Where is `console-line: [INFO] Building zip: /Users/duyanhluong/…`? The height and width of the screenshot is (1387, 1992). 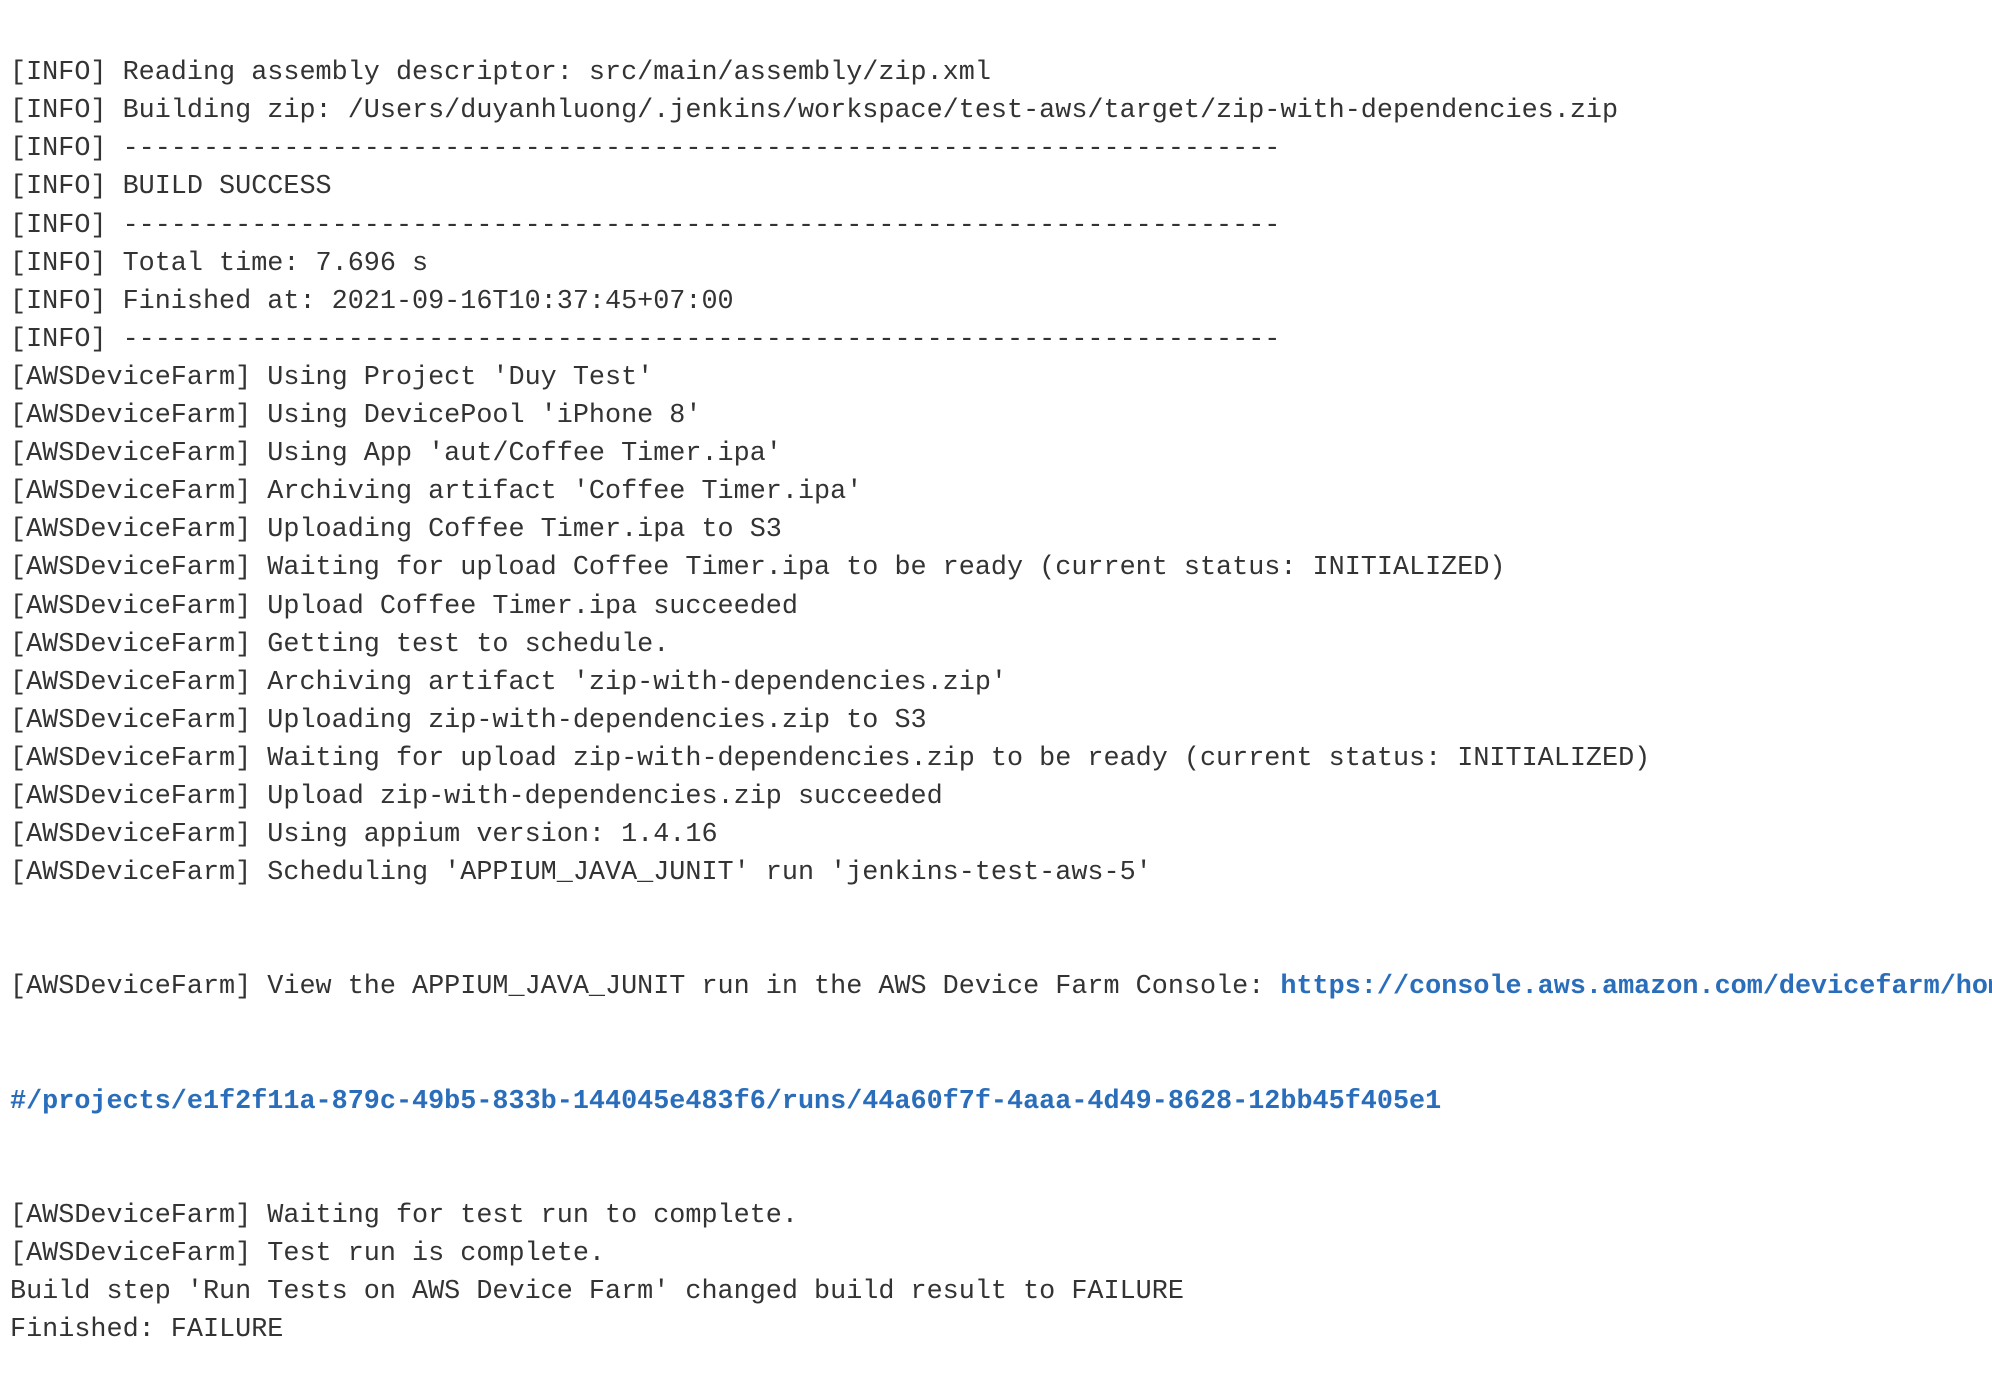 console-line: [INFO] Building zip: /Users/duyanhluong/… is located at coordinates (814, 111).